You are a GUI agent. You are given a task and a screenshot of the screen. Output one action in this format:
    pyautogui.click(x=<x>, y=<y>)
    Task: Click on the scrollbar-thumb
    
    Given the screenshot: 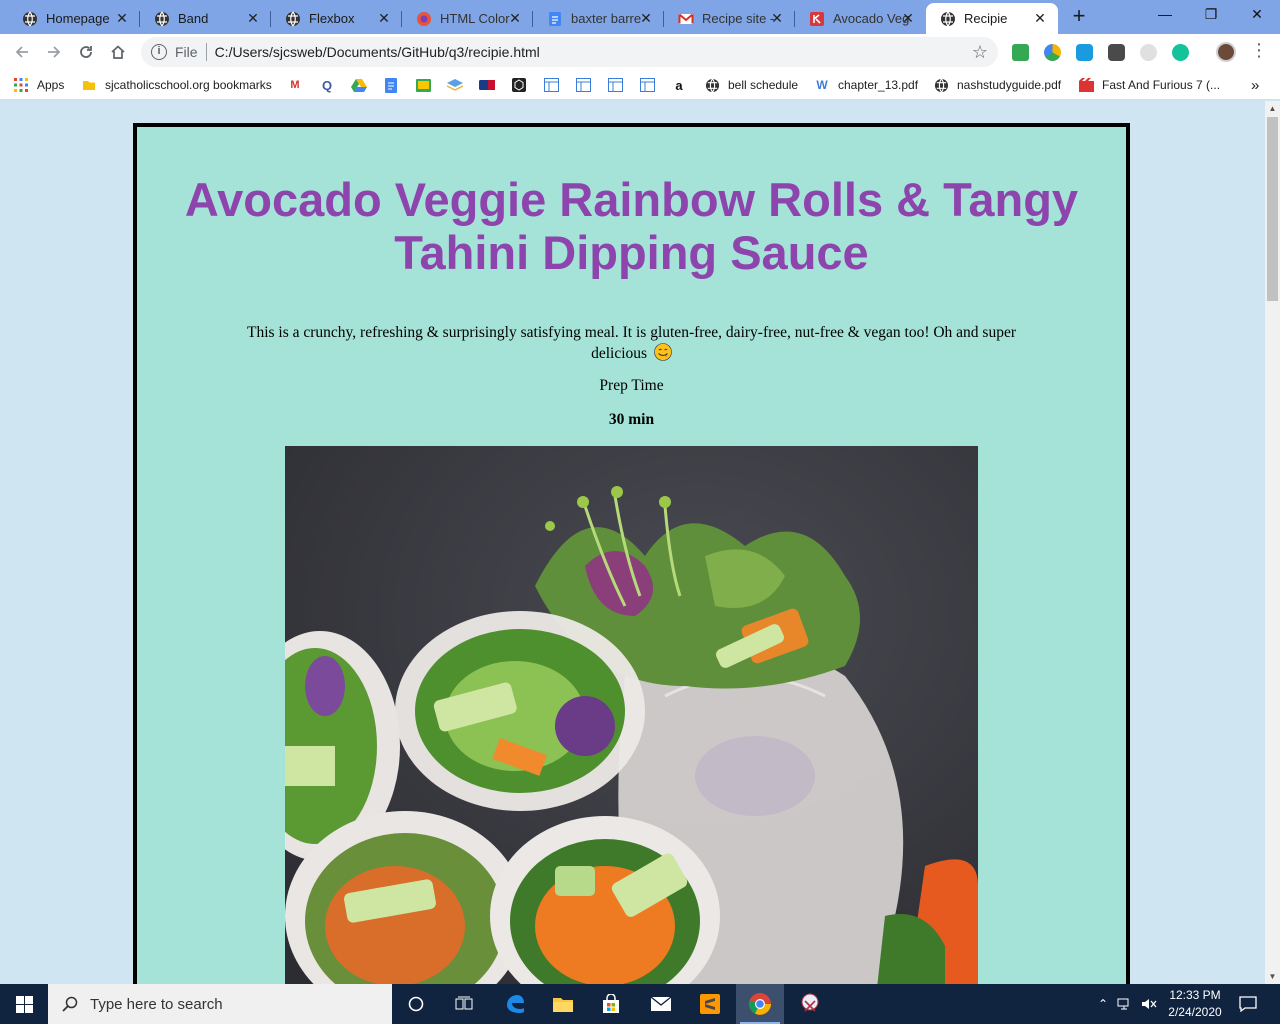 What is the action you would take?
    pyautogui.click(x=1272, y=209)
    